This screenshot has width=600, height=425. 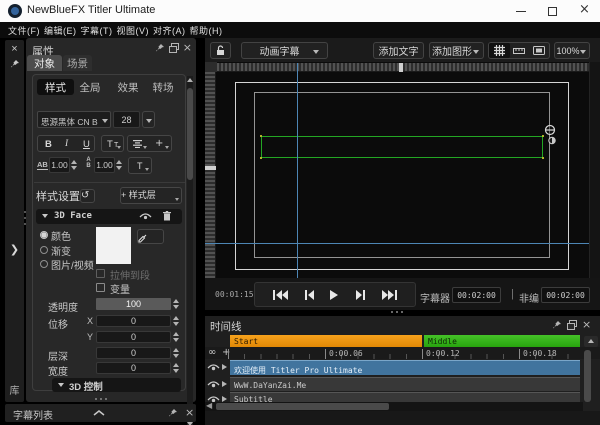 I want to click on rail-collapsed-tab: 库, so click(x=14, y=389).